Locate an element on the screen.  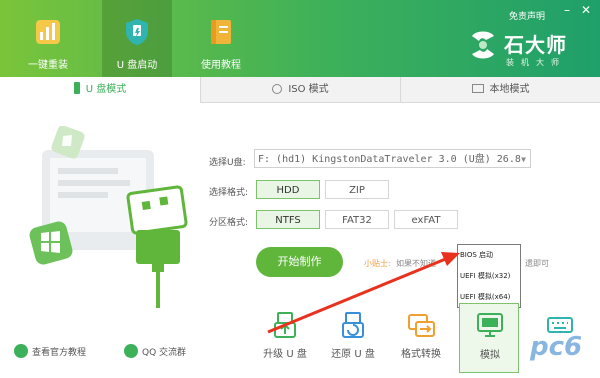
tab-iso-mode: ISO 模式 is located at coordinates (300, 90).